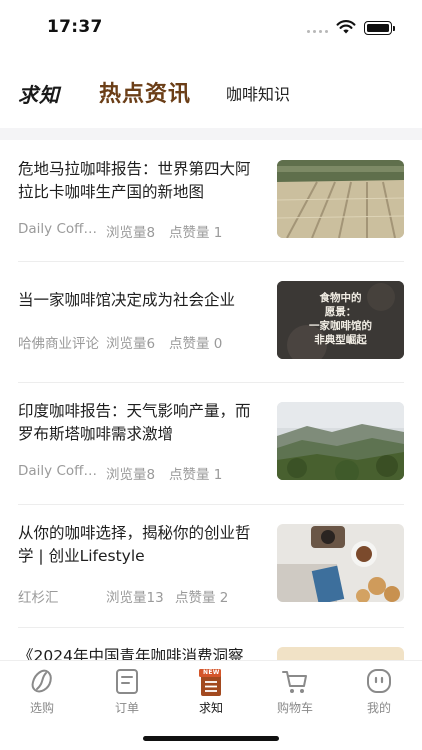 The width and height of the screenshot is (422, 750). I want to click on thumbnail-text-line: 非典型崛起, so click(340, 340).